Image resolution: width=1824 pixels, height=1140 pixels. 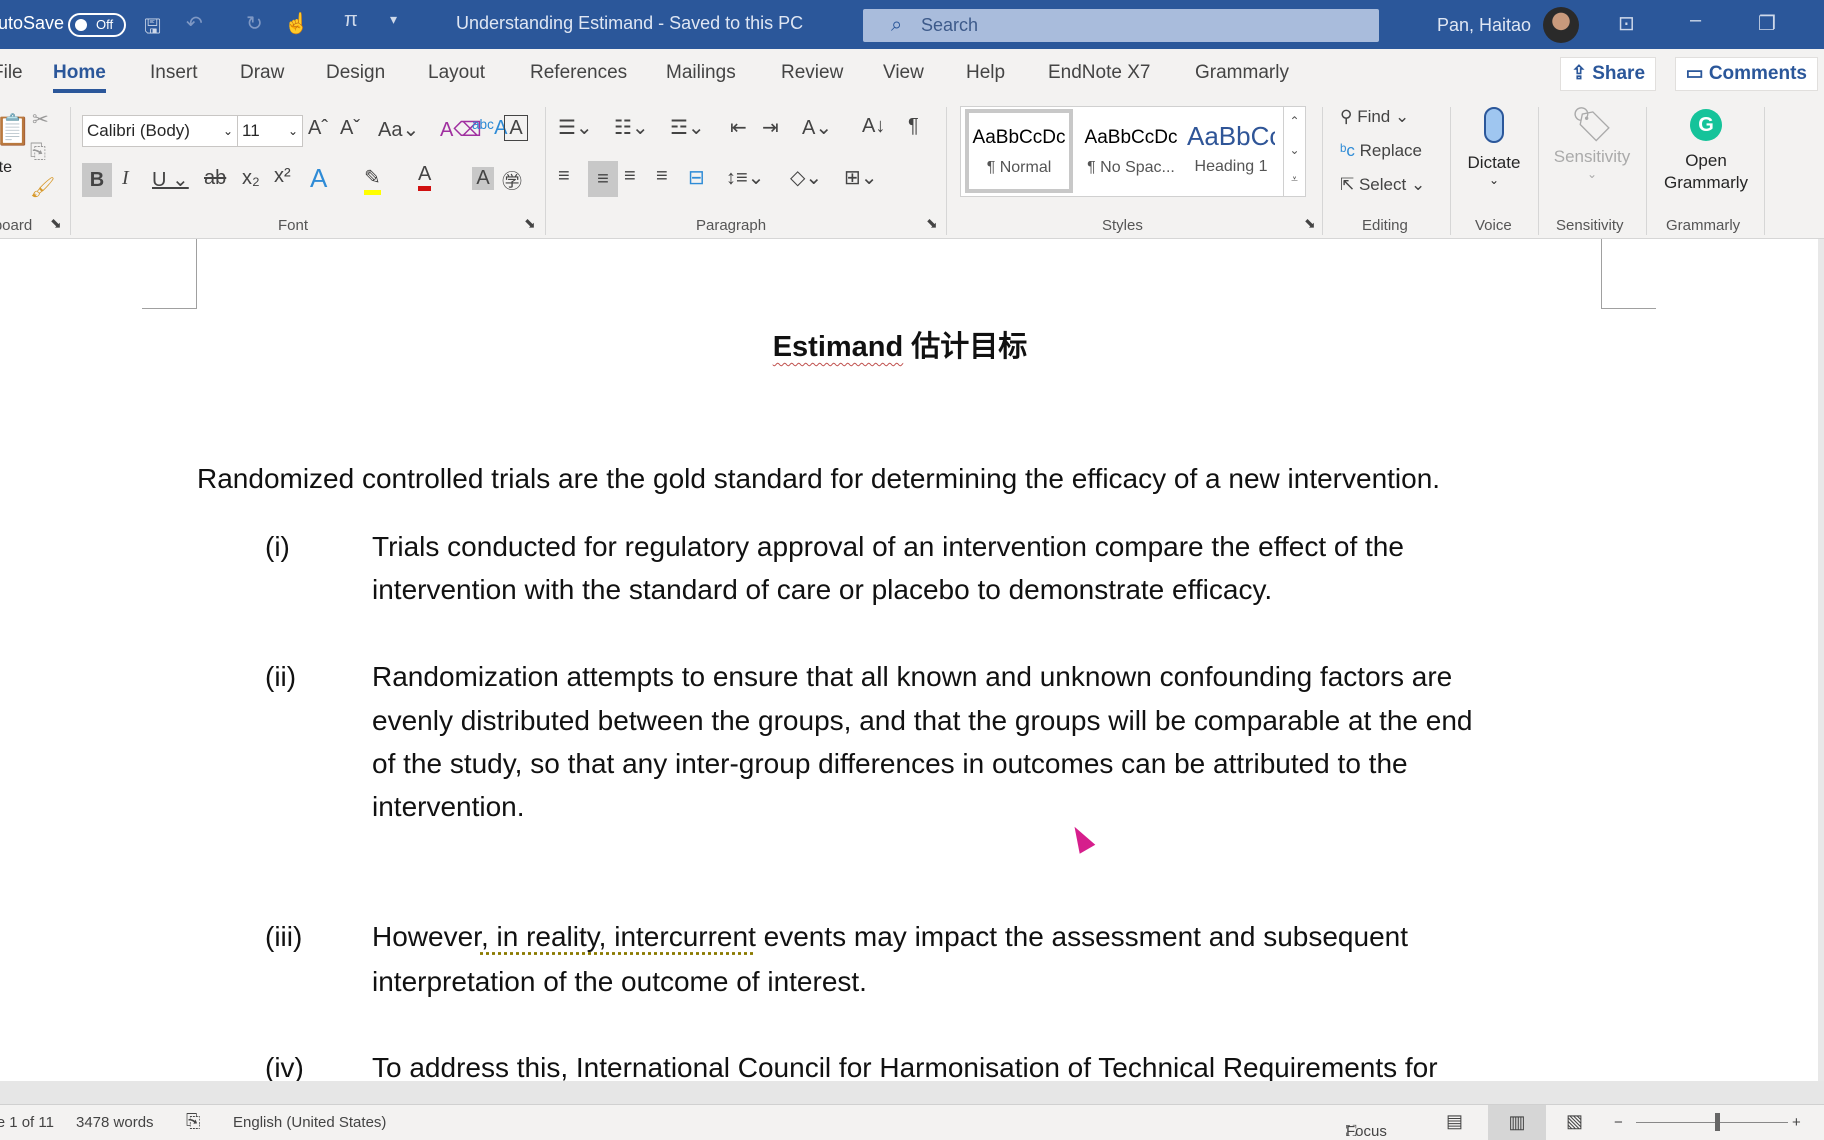 I want to click on font-color-icon: A, so click(x=425, y=177).